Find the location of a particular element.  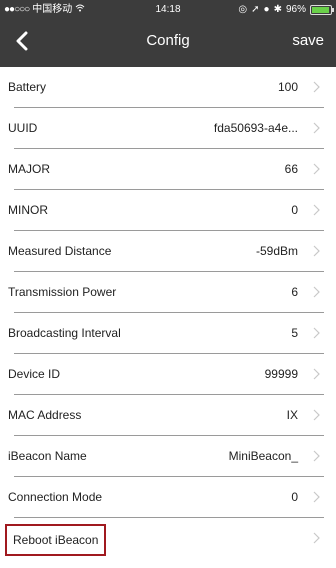

row-label: Broadcasting Interval is located at coordinates (64, 333).